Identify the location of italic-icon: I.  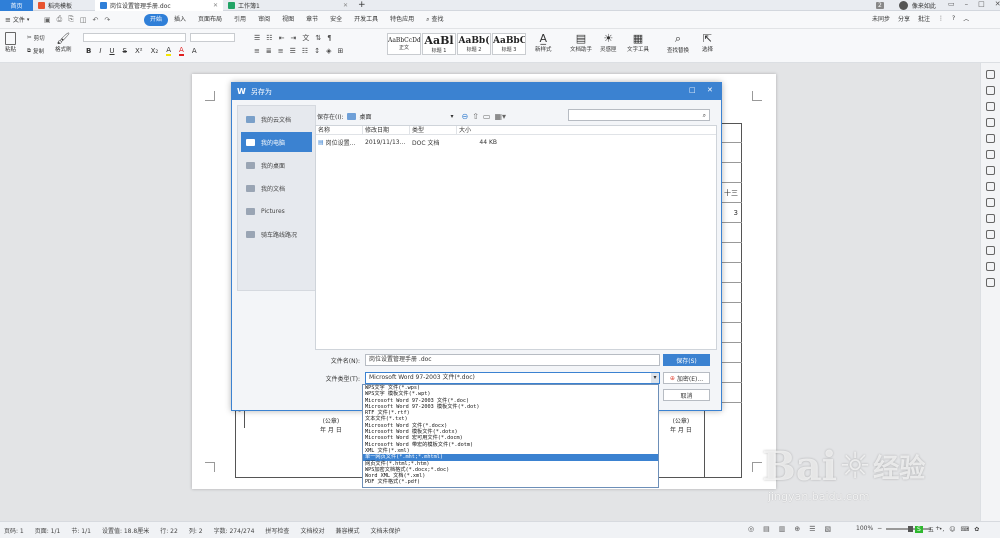
(100, 51).